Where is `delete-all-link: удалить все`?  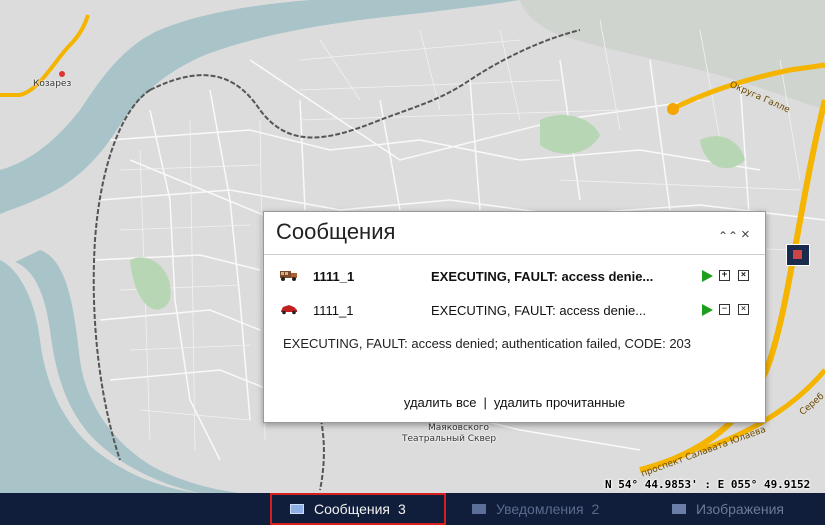 delete-all-link: удалить все is located at coordinates (440, 402).